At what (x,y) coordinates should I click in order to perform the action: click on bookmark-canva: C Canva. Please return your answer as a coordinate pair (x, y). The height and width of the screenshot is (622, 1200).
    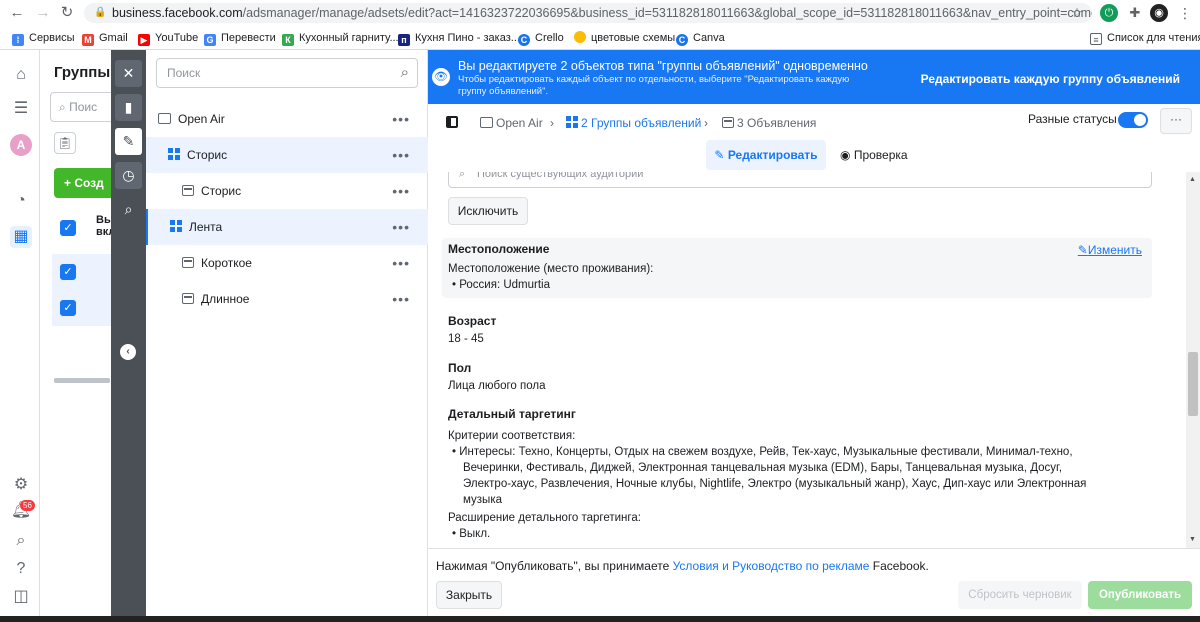
    Looking at the image, I should click on (700, 38).